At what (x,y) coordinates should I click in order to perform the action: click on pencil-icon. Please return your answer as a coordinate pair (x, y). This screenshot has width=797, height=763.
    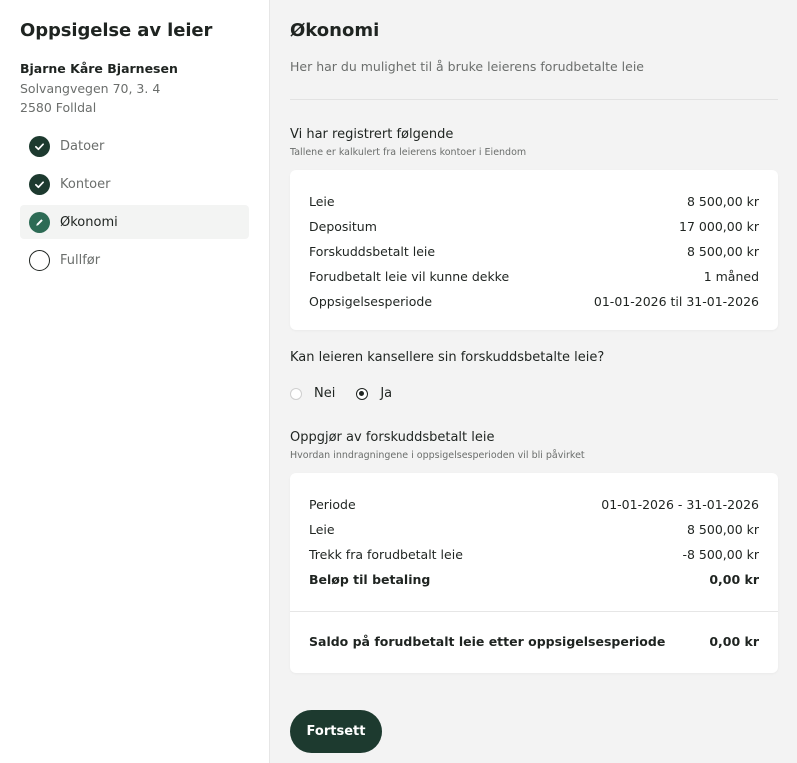
    Looking at the image, I should click on (39, 222).